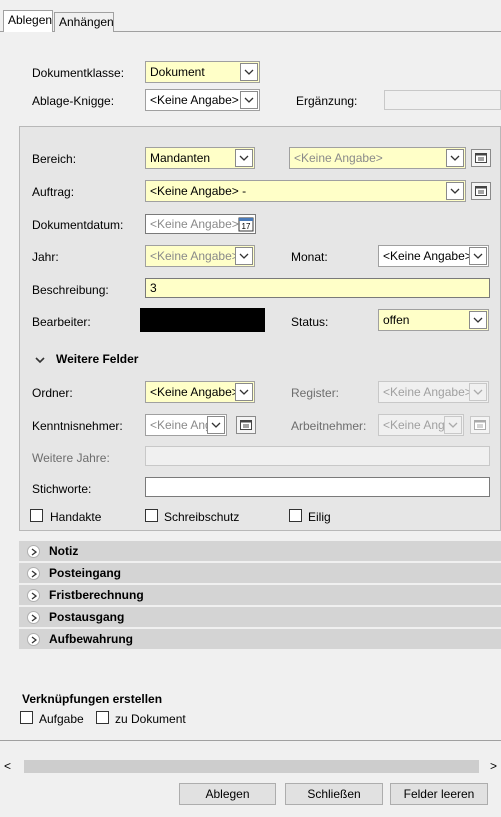  Describe the element at coordinates (71, 458) in the screenshot. I see `weitere-jahre-label: Weitere Jahre:` at that location.